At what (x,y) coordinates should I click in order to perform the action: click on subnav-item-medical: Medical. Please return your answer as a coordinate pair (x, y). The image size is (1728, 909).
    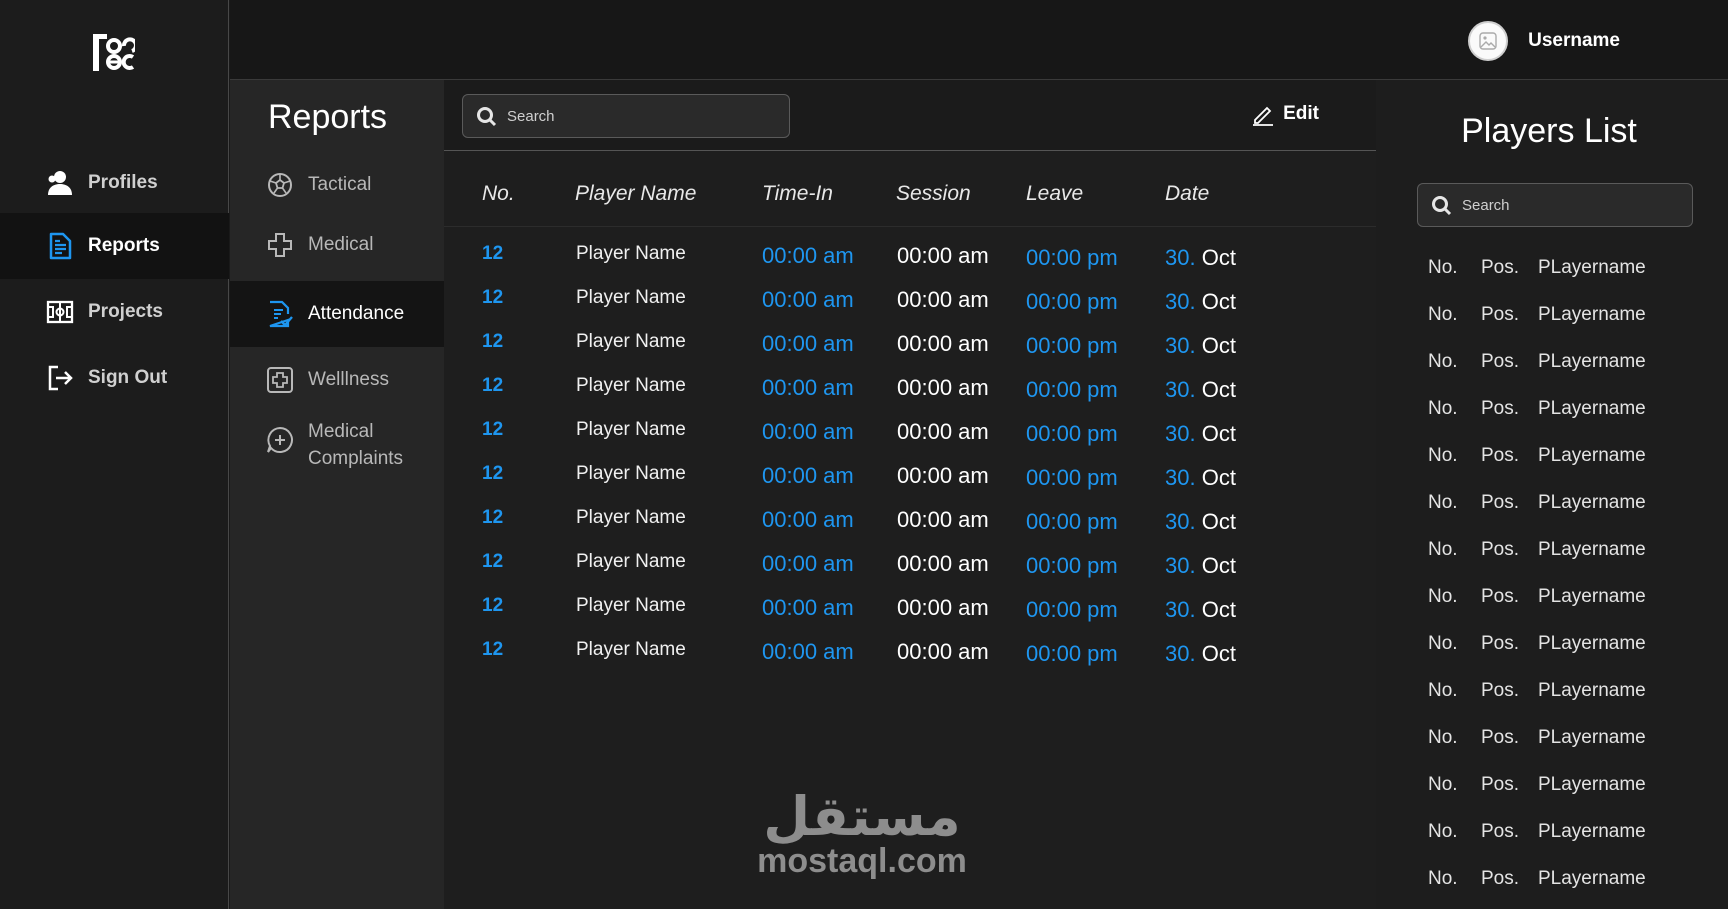
    Looking at the image, I should click on (337, 245).